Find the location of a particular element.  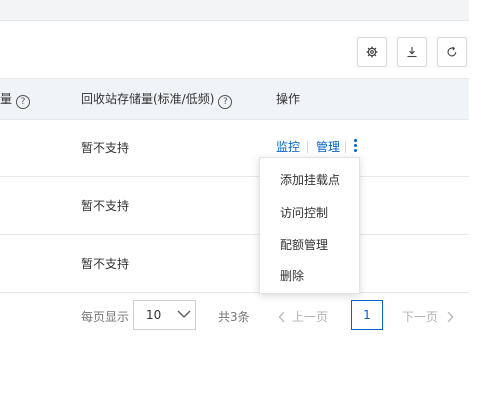

column-header-actions: 操作 is located at coordinates (288, 99).